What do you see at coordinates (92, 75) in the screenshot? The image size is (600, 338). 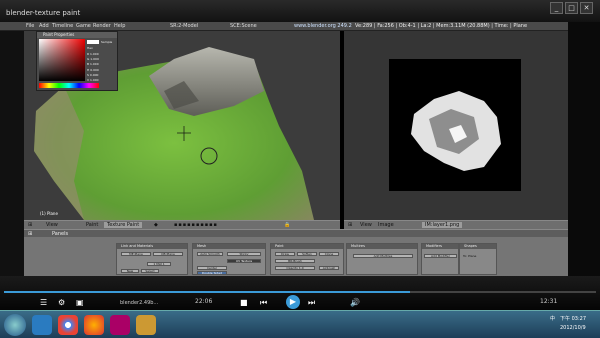 I see `s-field: S 0.000` at bounding box center [92, 75].